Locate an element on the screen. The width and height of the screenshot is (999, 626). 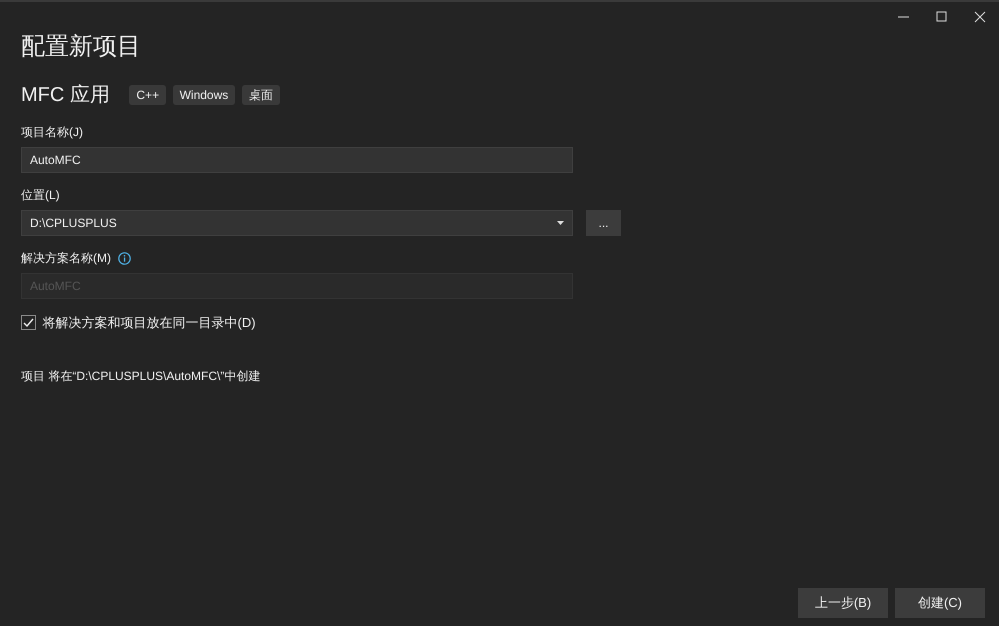
dialog-button: 创建(C) is located at coordinates (940, 603).